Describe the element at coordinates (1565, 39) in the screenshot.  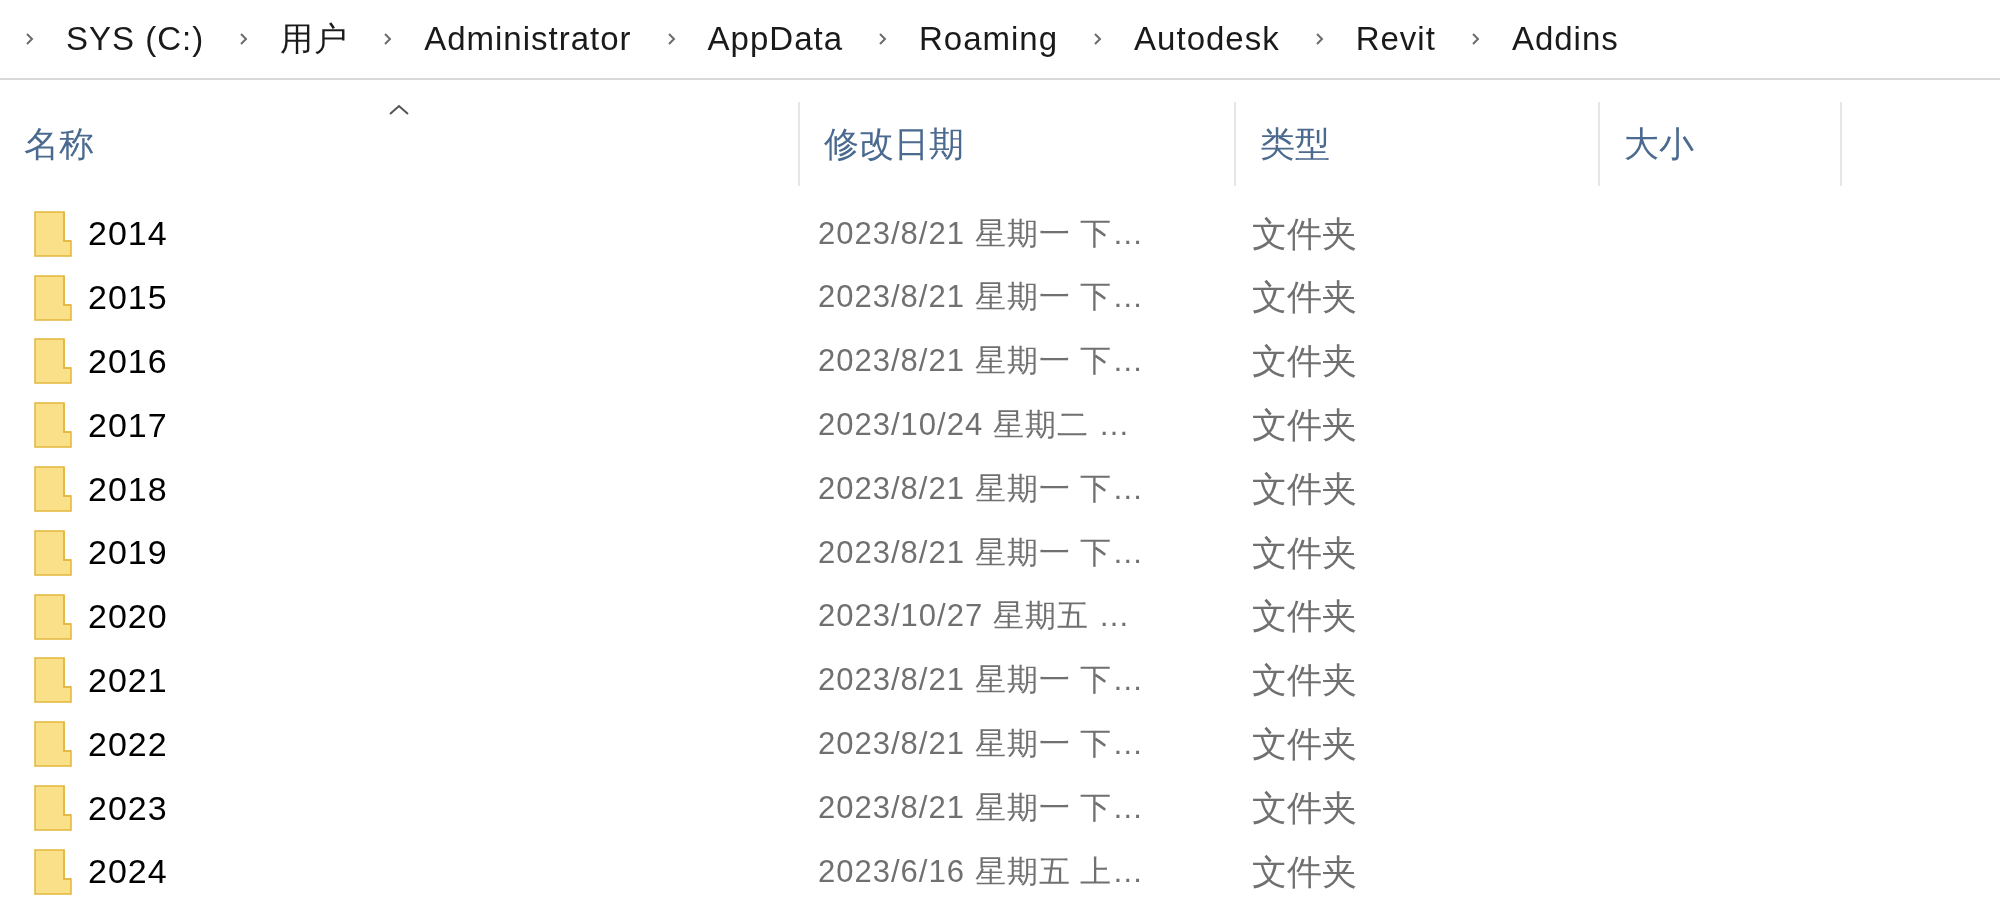
I see `breadcrumb-item: Addins` at that location.